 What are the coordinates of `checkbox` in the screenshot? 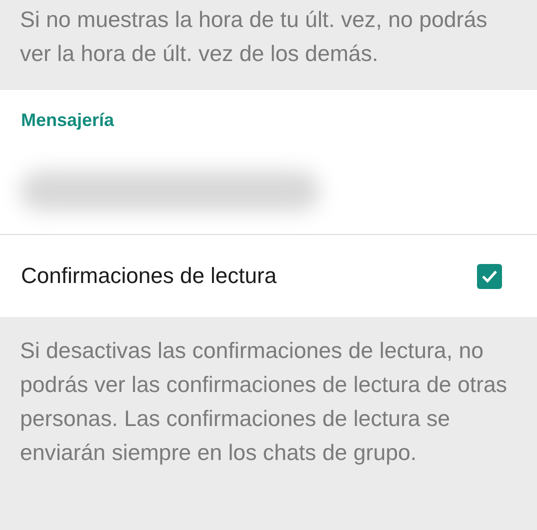 It's located at (489, 276).